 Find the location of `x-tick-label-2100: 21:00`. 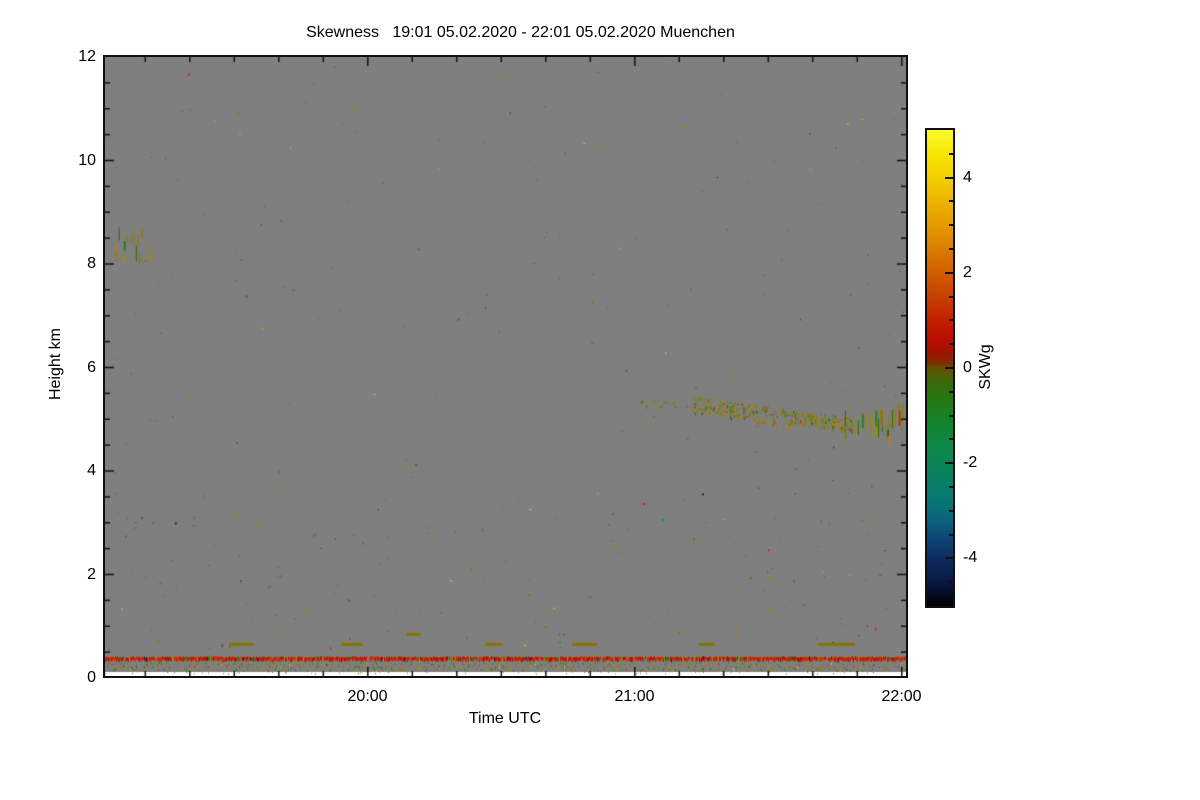

x-tick-label-2100: 21:00 is located at coordinates (634, 696).